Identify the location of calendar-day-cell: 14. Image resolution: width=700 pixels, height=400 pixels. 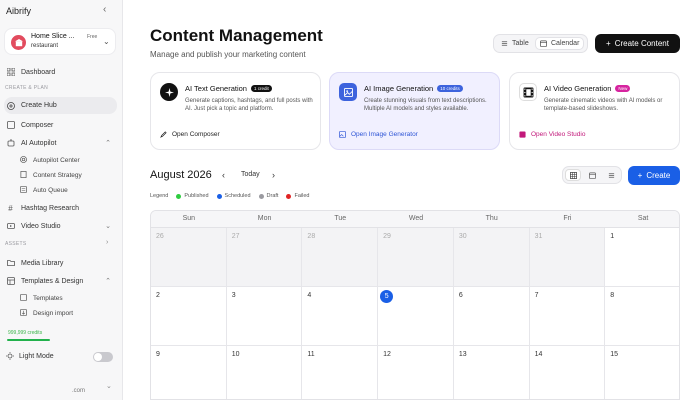
(568, 372).